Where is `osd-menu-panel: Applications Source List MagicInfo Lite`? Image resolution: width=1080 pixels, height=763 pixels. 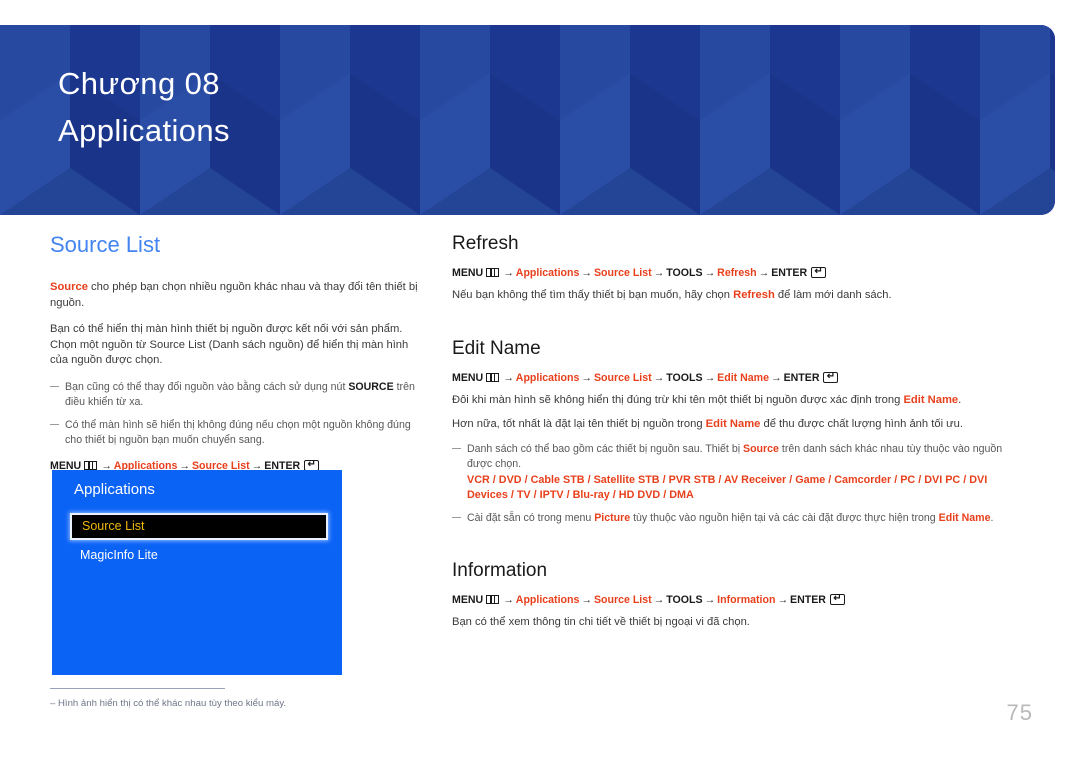 osd-menu-panel: Applications Source List MagicInfo Lite is located at coordinates (197, 572).